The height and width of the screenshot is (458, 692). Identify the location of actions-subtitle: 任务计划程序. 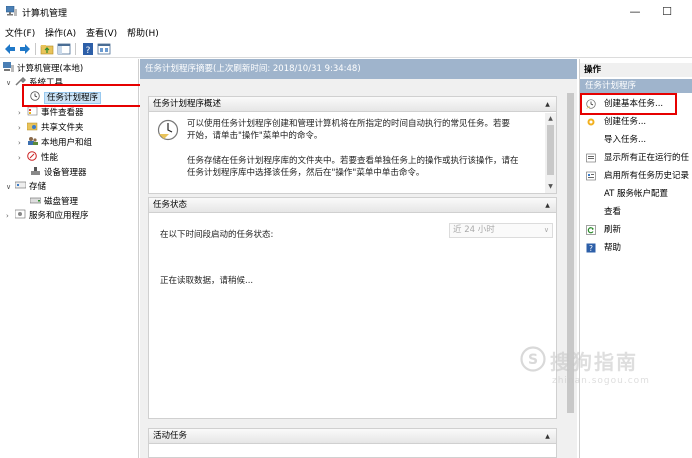
(636, 86).